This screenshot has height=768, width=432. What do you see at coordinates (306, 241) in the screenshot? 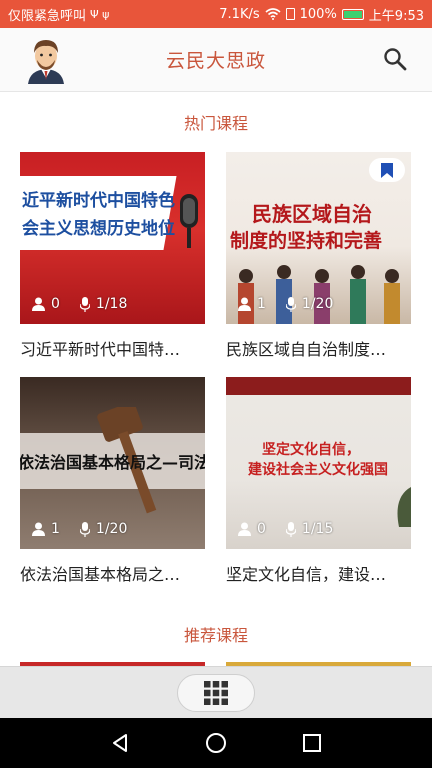
I see `banner-line: 制度的坚持和完善` at bounding box center [306, 241].